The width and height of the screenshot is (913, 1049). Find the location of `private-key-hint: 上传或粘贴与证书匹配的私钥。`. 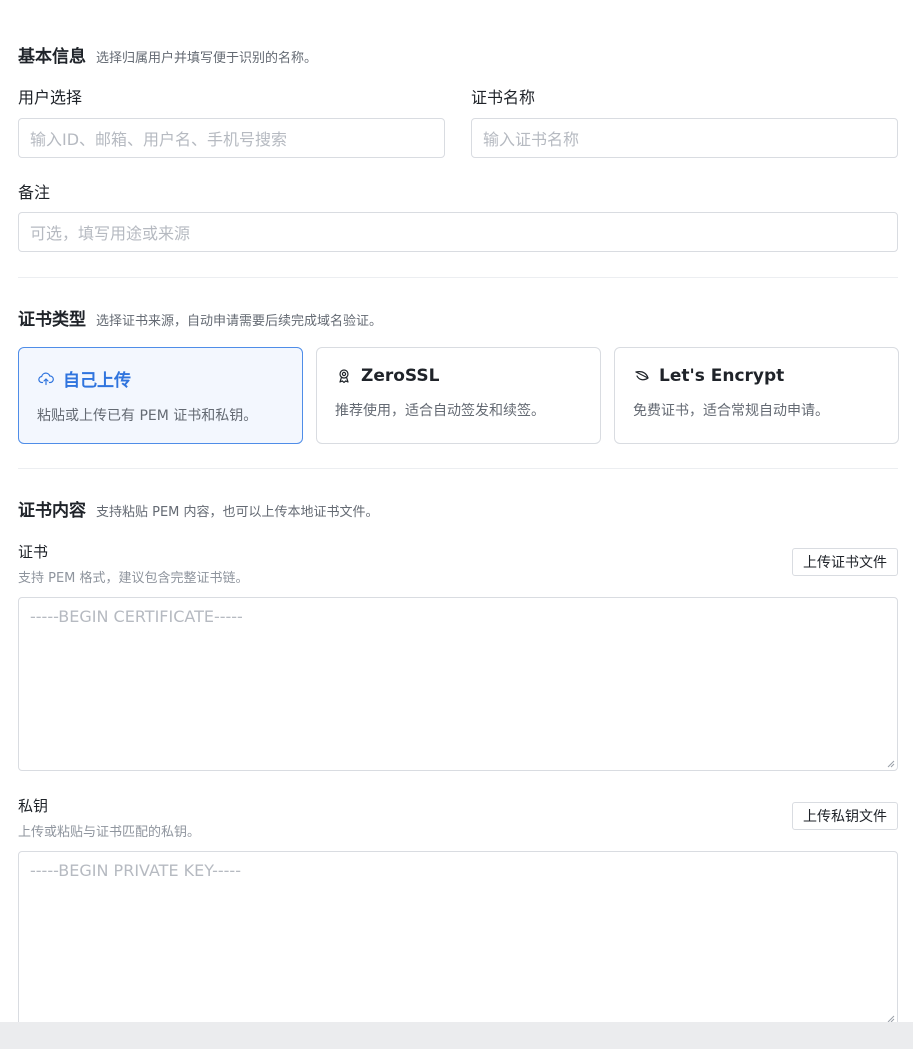

private-key-hint: 上传或粘贴与证书匹配的私钥。 is located at coordinates (109, 832).